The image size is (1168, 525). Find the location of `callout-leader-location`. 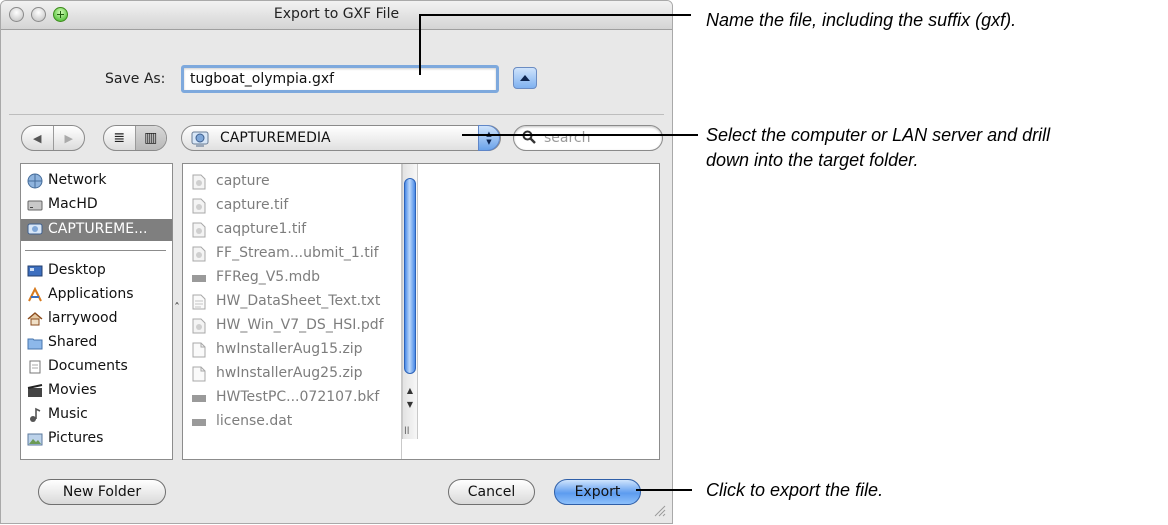

callout-leader-location is located at coordinates (580, 135).